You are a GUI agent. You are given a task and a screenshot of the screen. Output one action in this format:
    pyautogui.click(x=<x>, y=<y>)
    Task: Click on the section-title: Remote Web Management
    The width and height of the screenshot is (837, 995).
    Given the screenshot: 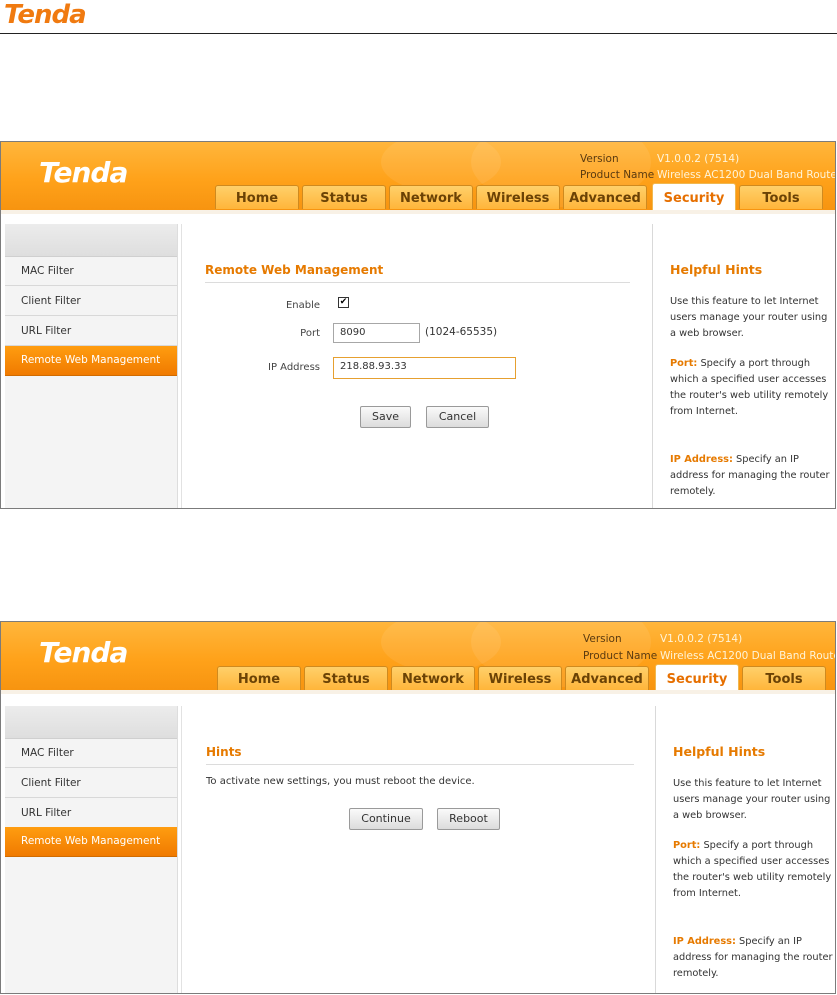 What is the action you would take?
    pyautogui.click(x=294, y=270)
    